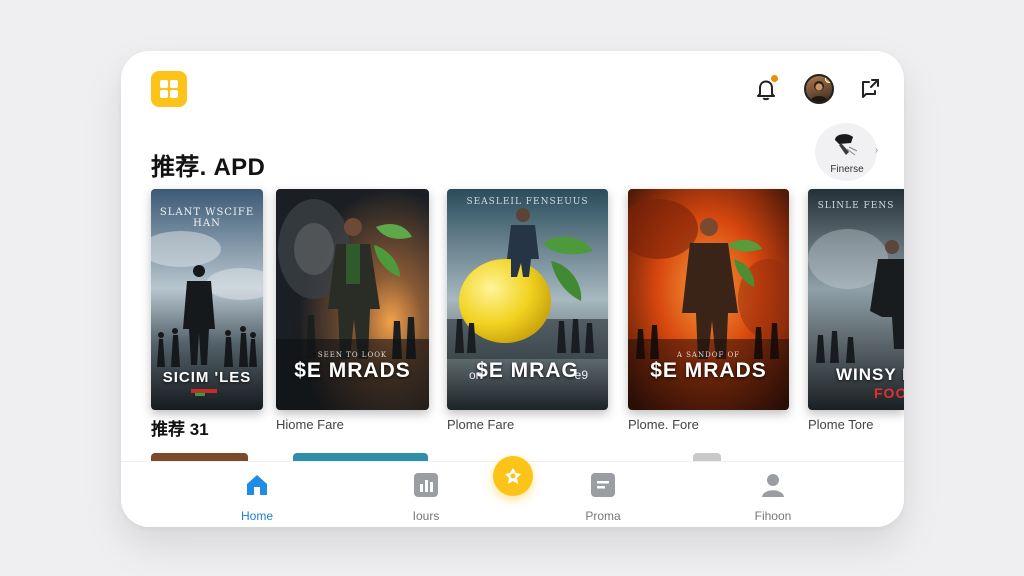 This screenshot has height=576, width=1024. What do you see at coordinates (481, 424) in the screenshot?
I see `poster-caption: Plome Fare` at bounding box center [481, 424].